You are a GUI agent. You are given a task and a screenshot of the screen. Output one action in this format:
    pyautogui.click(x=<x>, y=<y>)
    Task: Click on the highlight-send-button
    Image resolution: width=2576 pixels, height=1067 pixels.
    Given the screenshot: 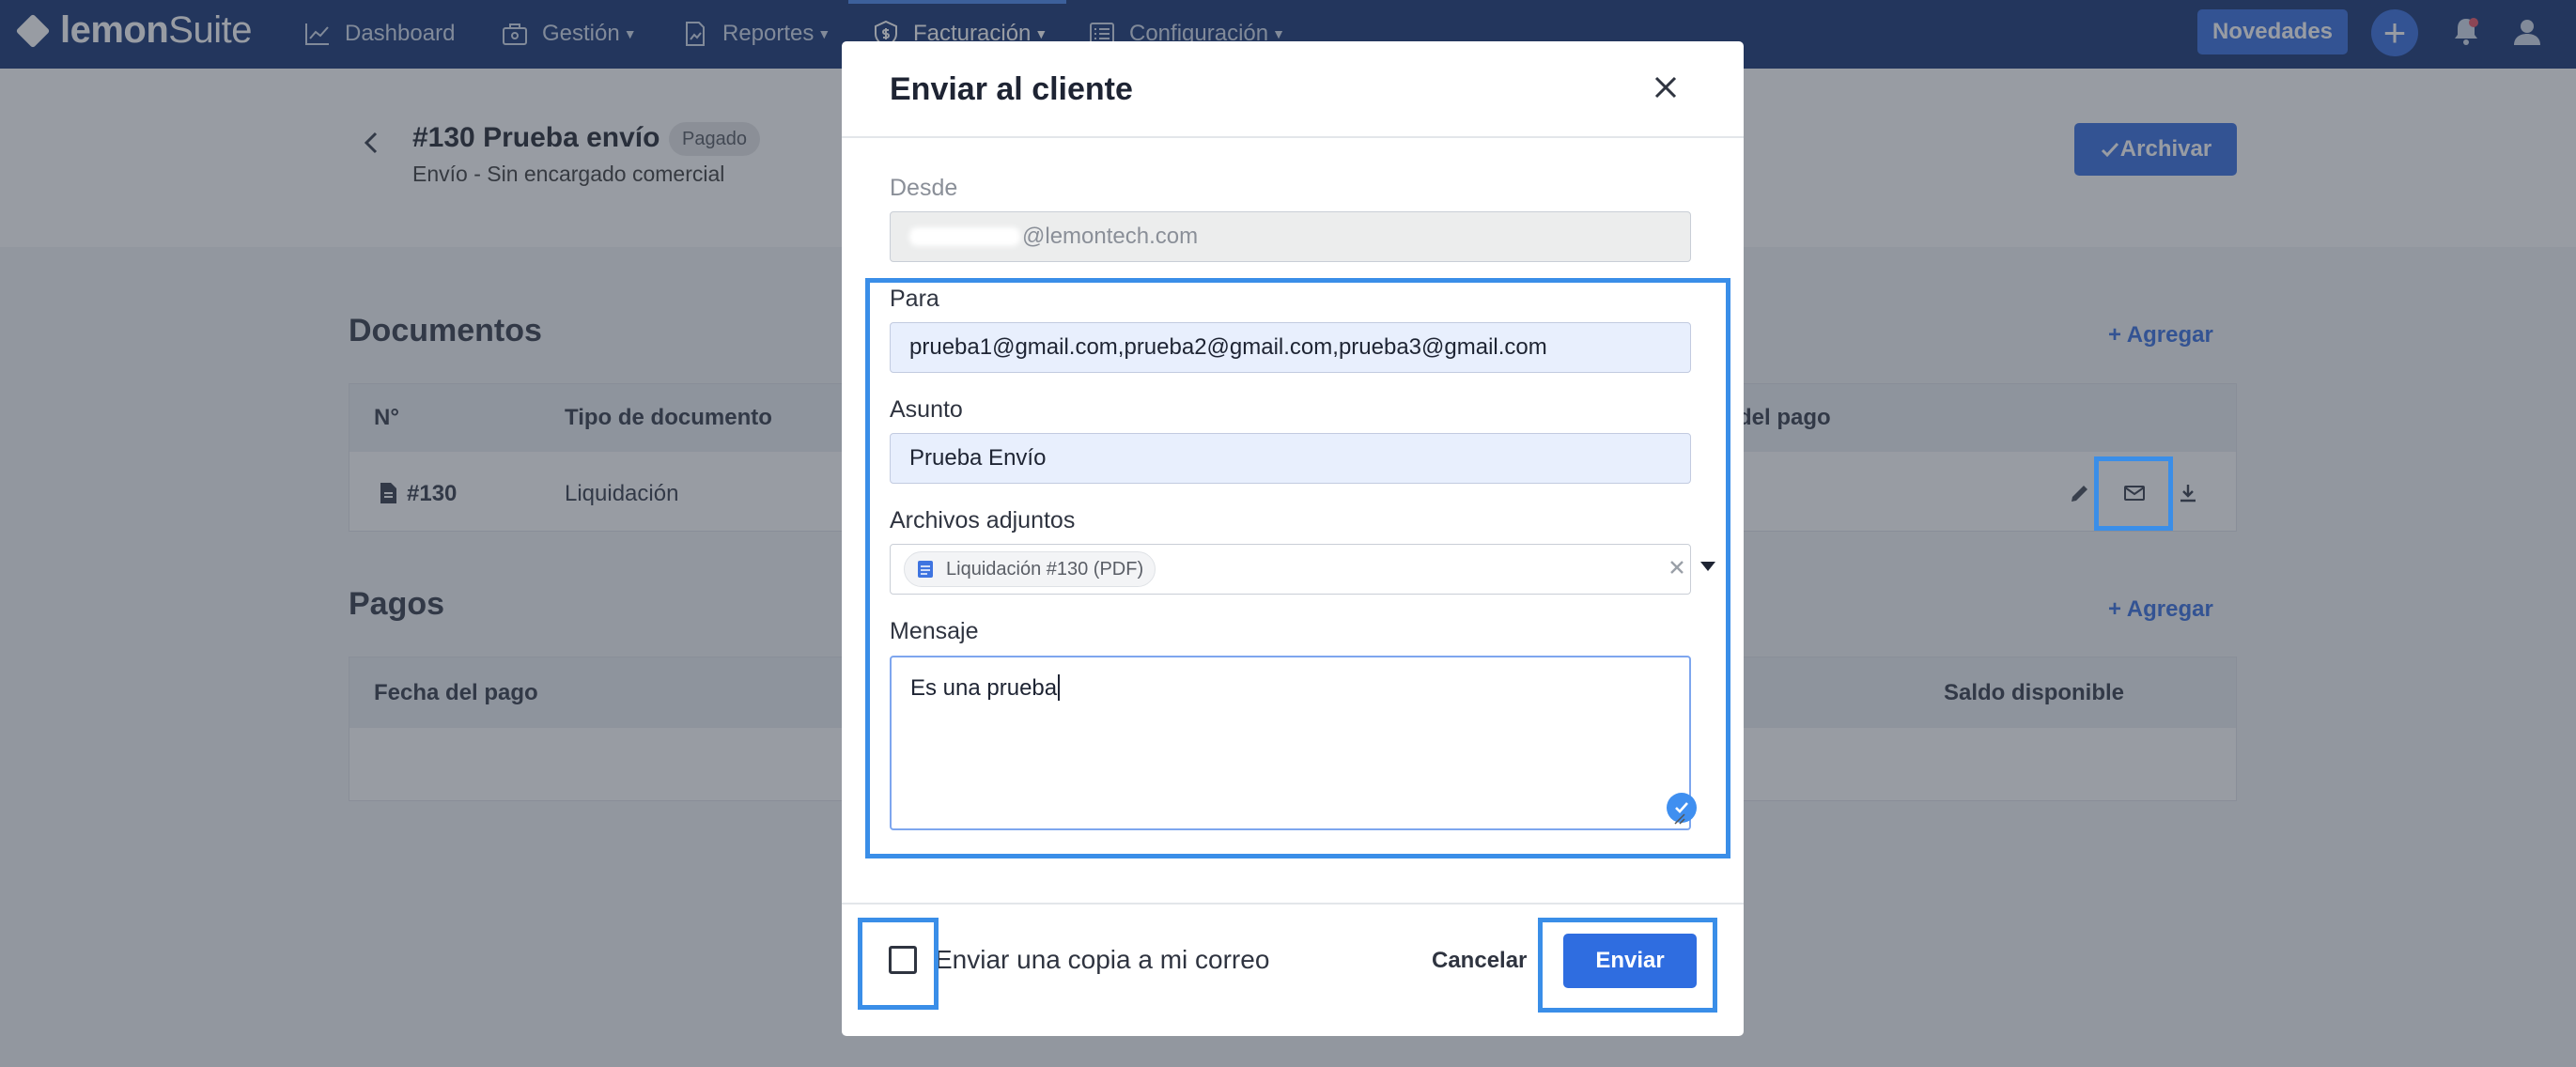 What is the action you would take?
    pyautogui.click(x=1627, y=965)
    